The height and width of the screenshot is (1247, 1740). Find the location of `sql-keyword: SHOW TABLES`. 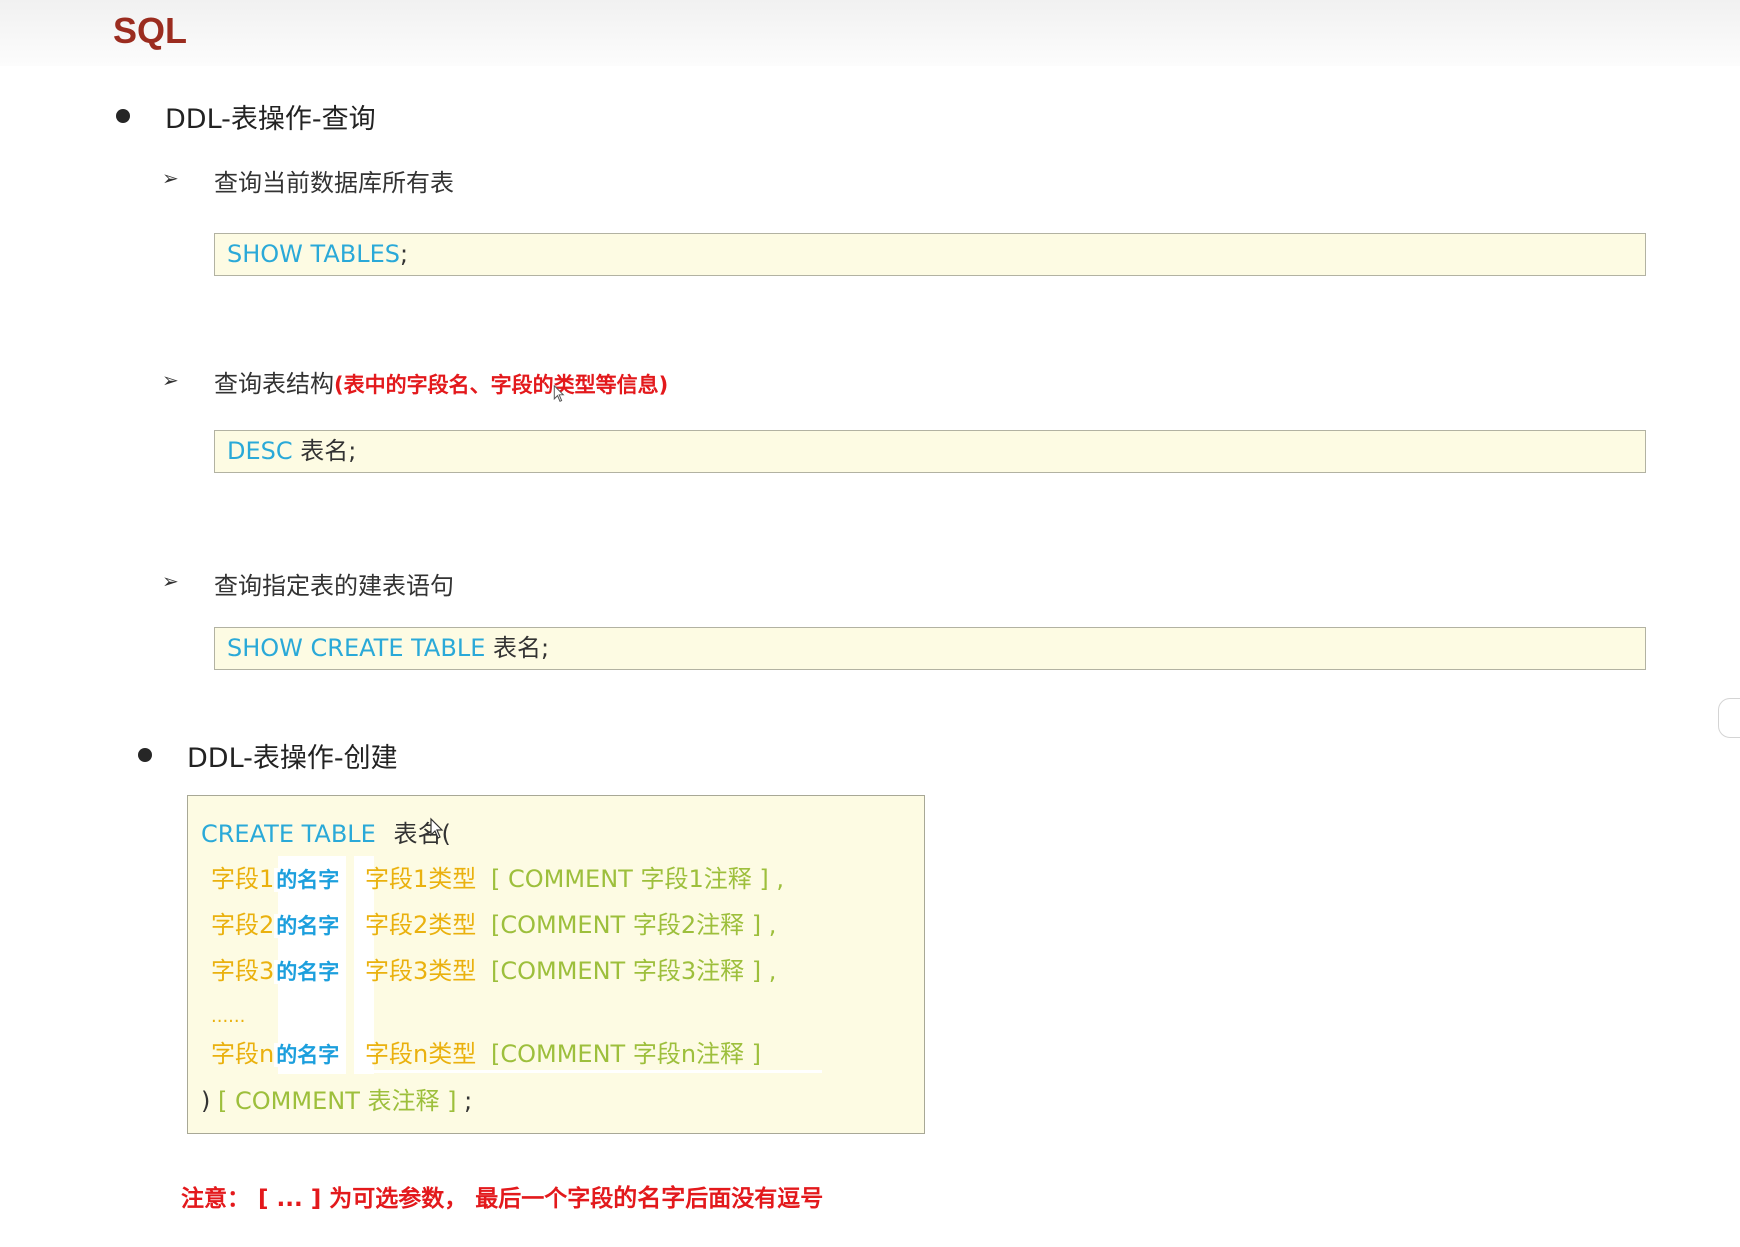

sql-keyword: SHOW TABLES is located at coordinates (313, 254).